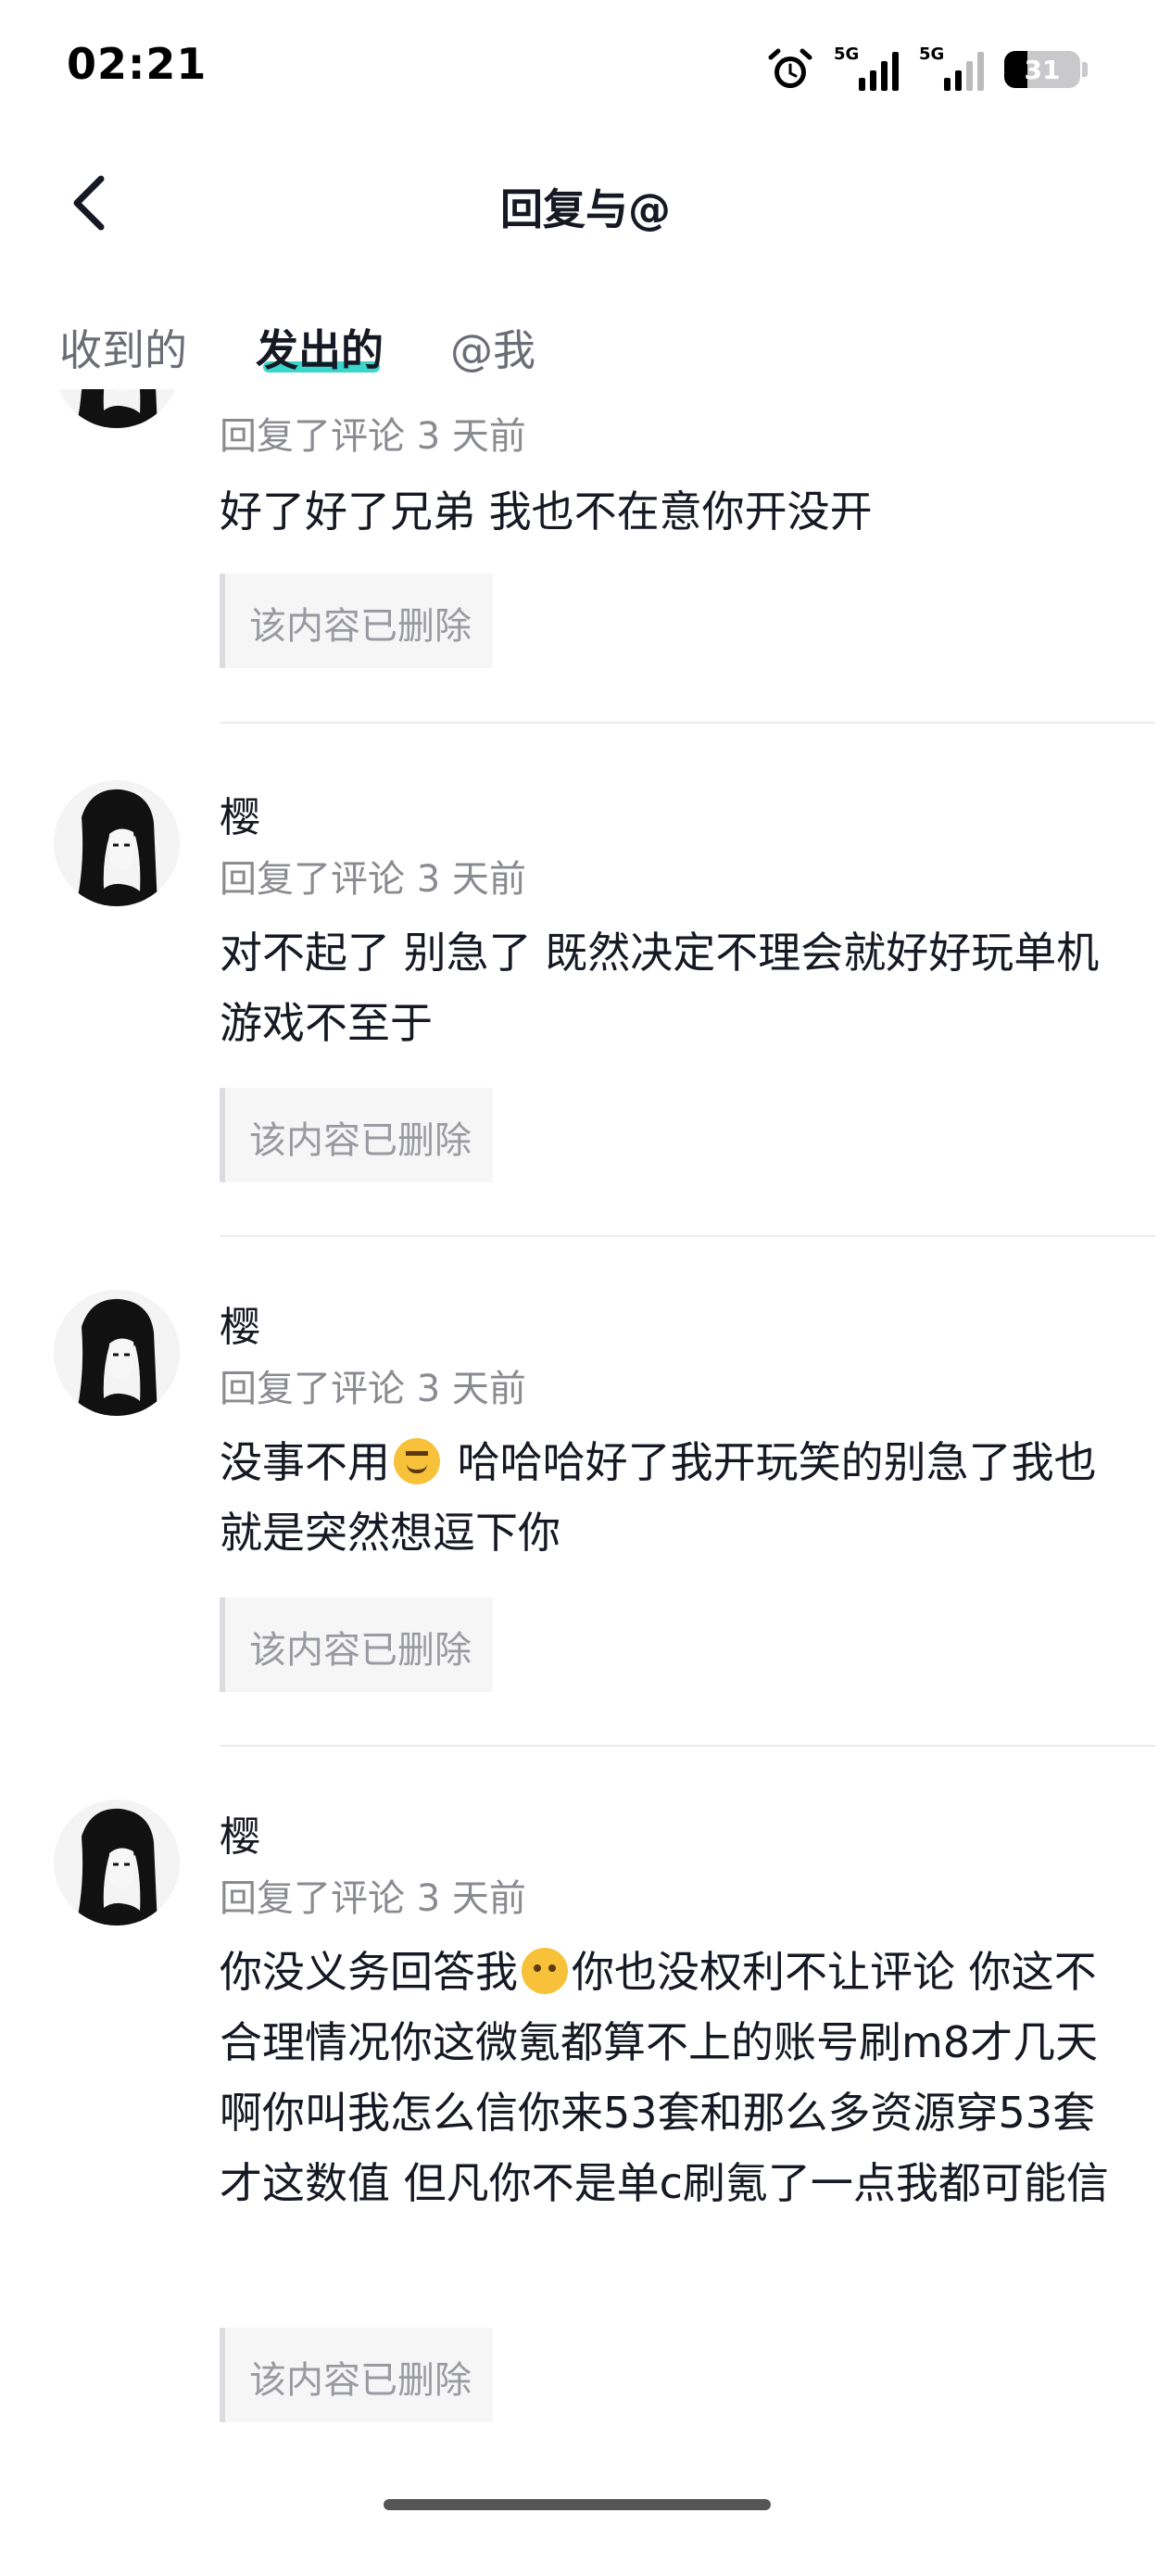 This screenshot has height=2576, width=1171. I want to click on tab-received: 收到的, so click(123, 347).